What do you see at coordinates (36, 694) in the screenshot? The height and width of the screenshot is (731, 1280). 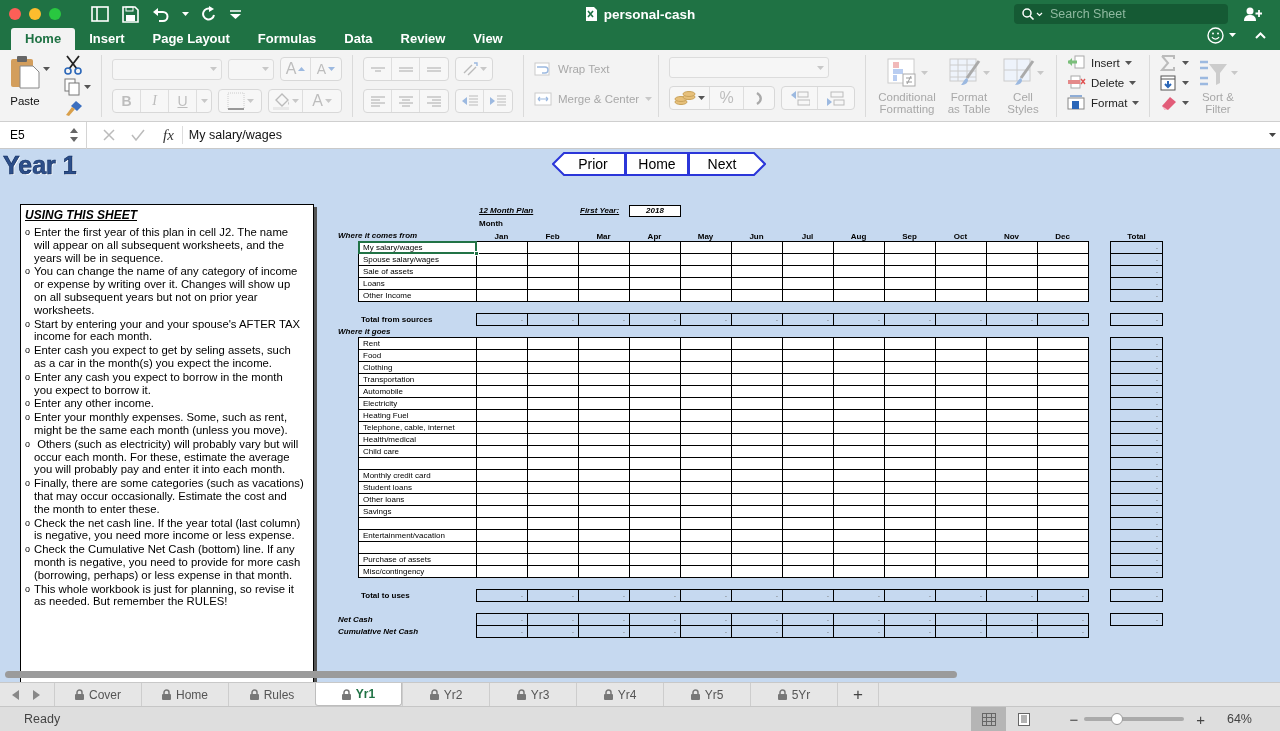 I see `next-sheet-icon` at bounding box center [36, 694].